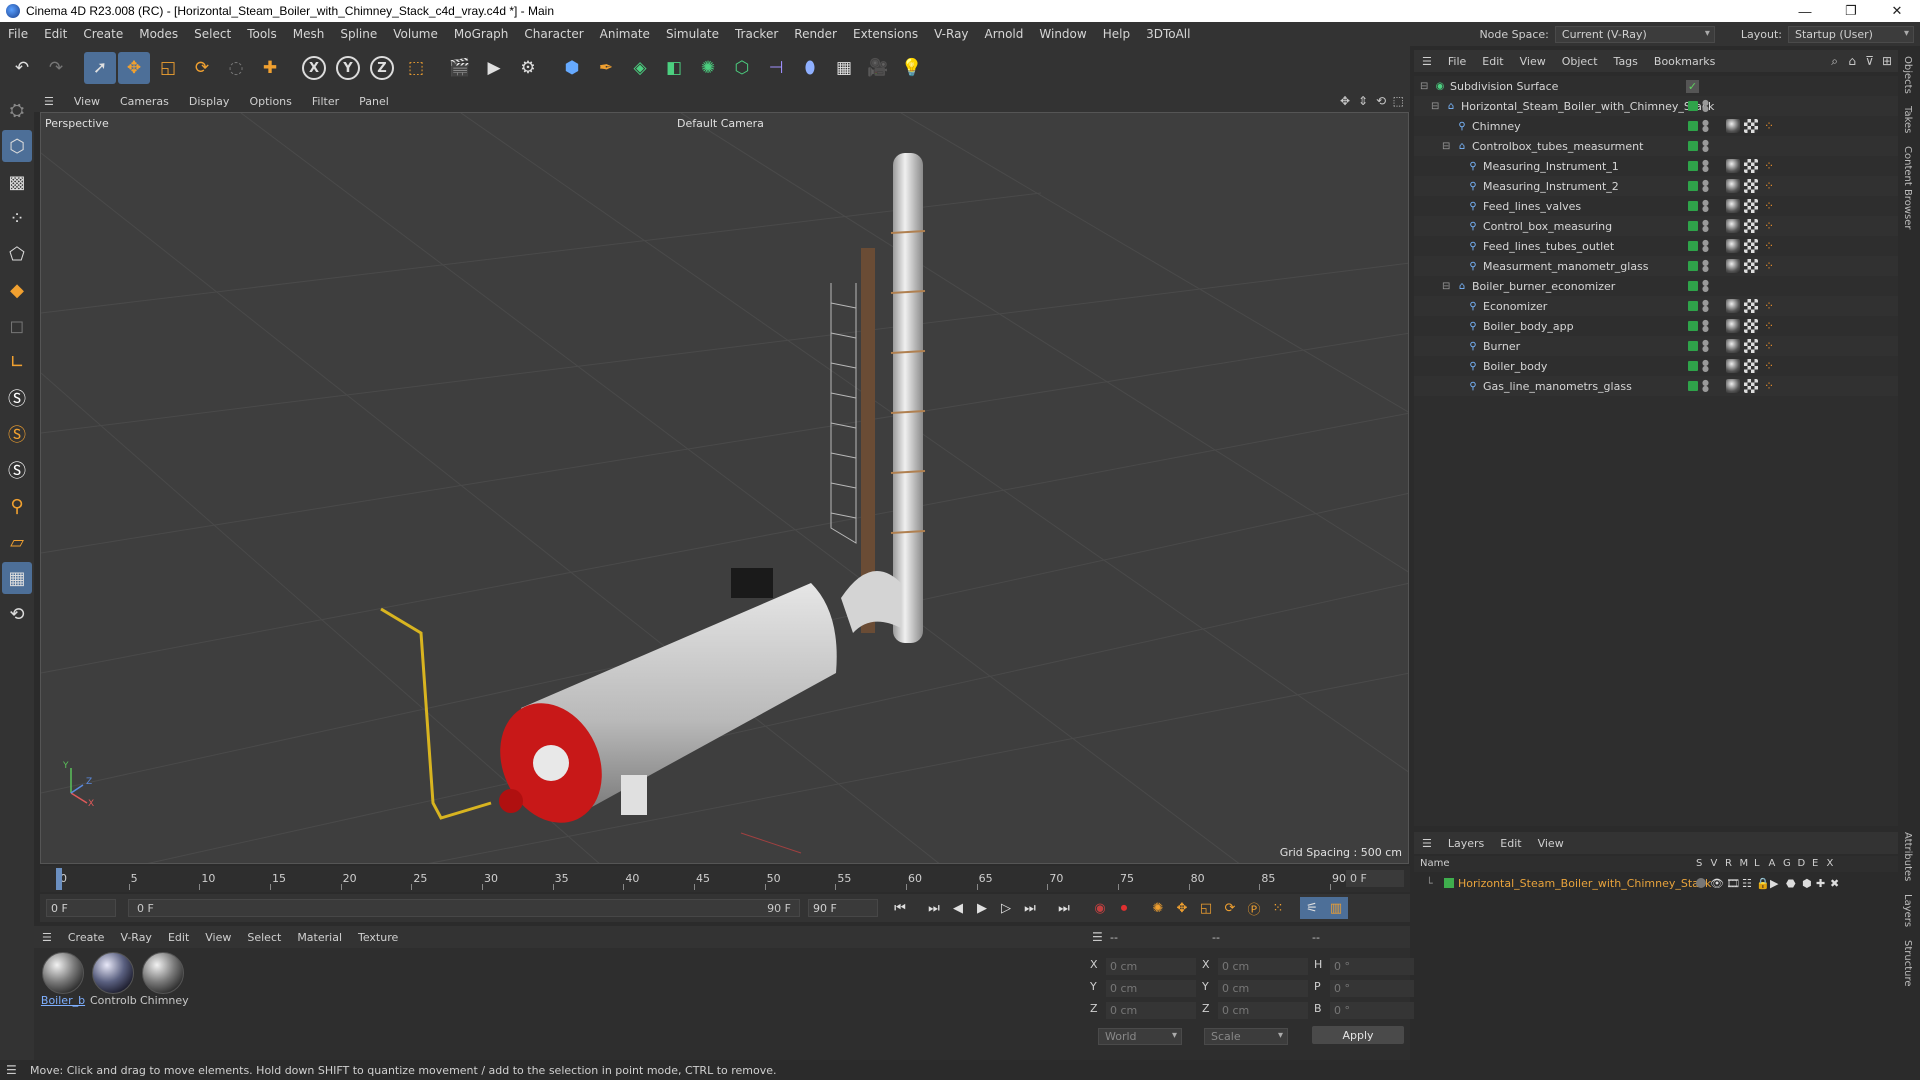  What do you see at coordinates (1897, 11) in the screenshot?
I see `close-button: ✕` at bounding box center [1897, 11].